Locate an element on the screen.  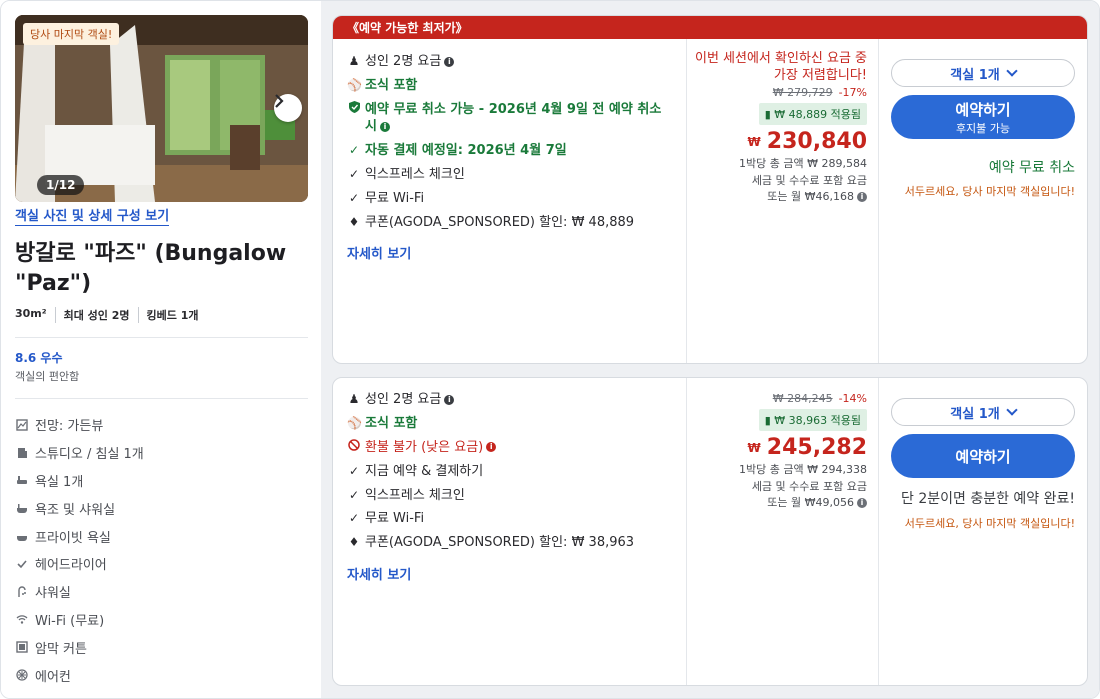
last-room-badge: 당사 마지막 객실! is located at coordinates (71, 34).